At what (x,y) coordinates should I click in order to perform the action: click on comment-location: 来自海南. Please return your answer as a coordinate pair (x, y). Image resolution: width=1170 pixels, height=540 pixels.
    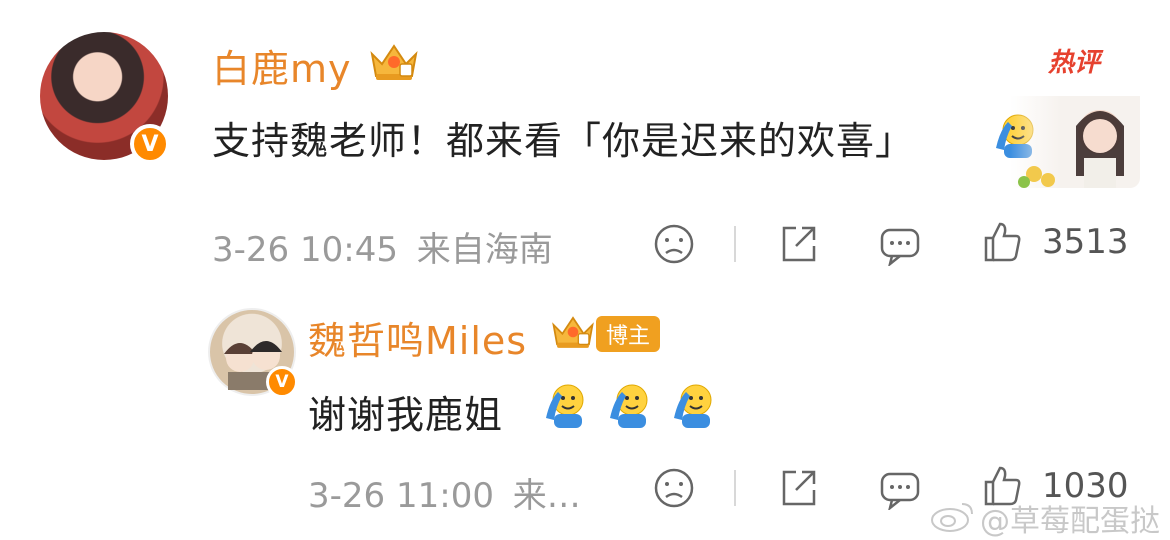
    Looking at the image, I should click on (484, 250).